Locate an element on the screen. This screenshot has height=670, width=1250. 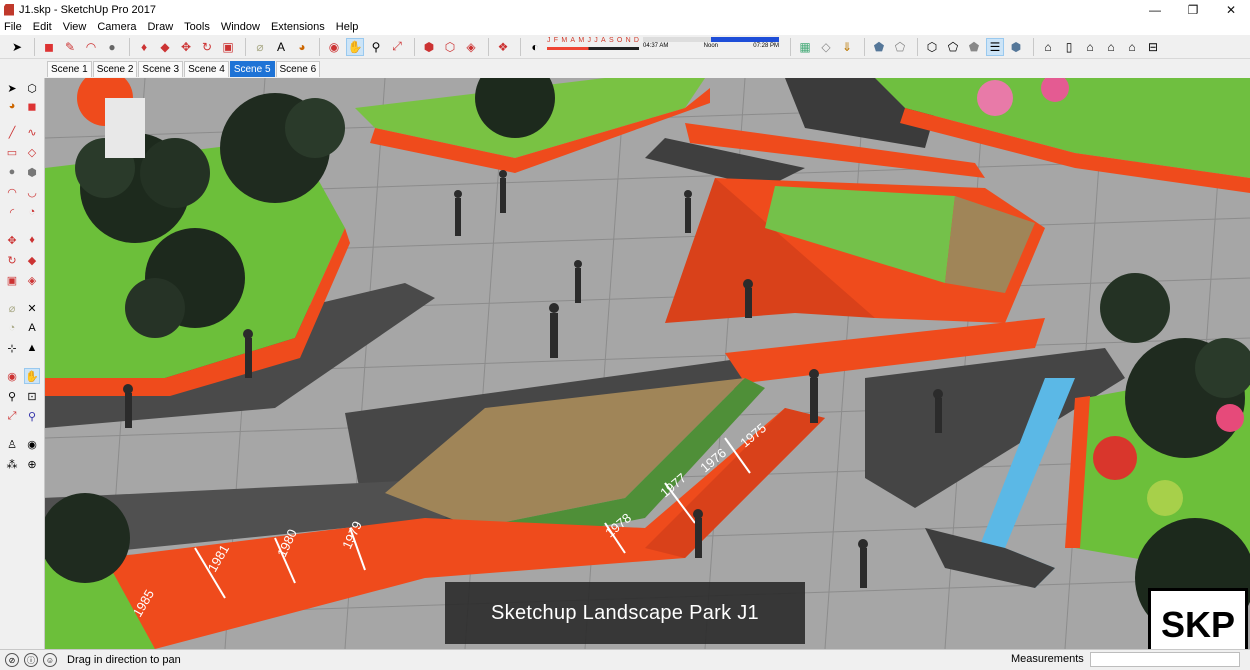
tab-scene-4: Scene 4 is located at coordinates (206, 69).